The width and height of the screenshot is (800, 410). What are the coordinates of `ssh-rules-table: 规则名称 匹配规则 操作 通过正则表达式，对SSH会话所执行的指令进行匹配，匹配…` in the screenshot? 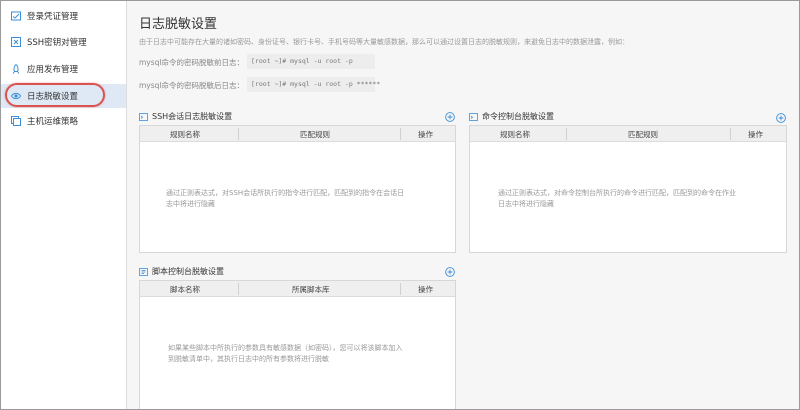 It's located at (297, 189).